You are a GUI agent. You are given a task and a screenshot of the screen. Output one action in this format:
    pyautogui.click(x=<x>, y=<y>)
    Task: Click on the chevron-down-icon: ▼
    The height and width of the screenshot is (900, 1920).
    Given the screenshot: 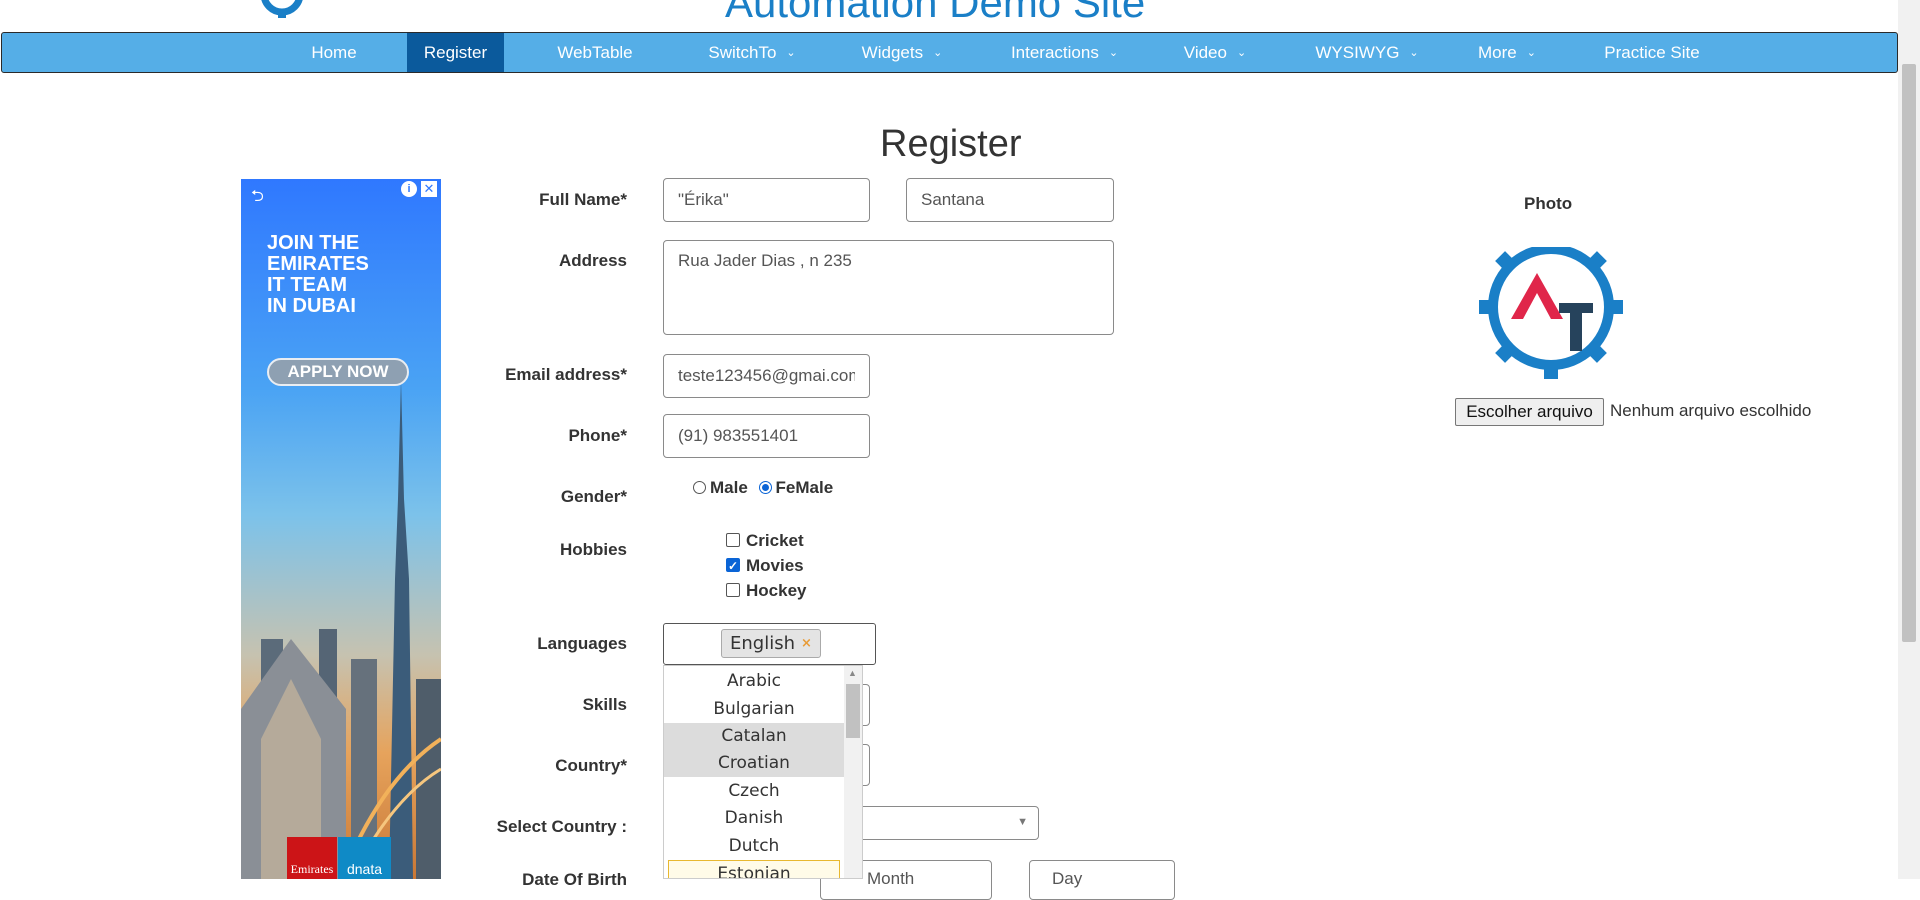 What is the action you would take?
    pyautogui.click(x=1022, y=822)
    